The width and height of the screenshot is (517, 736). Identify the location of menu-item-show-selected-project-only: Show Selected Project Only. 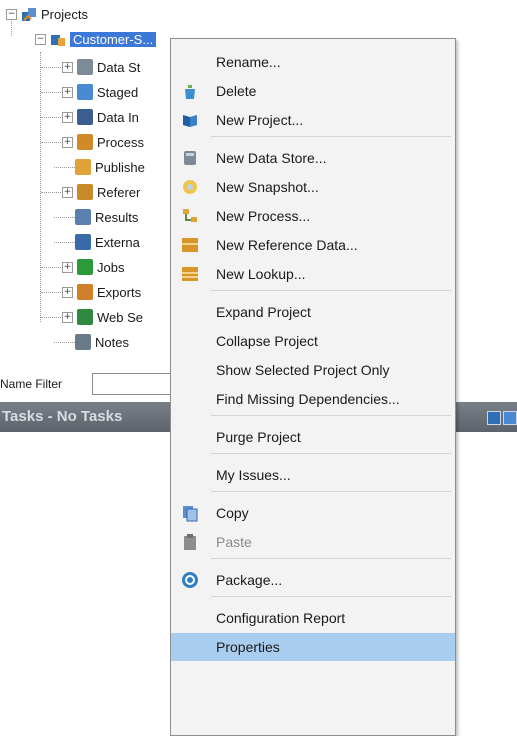
(313, 370).